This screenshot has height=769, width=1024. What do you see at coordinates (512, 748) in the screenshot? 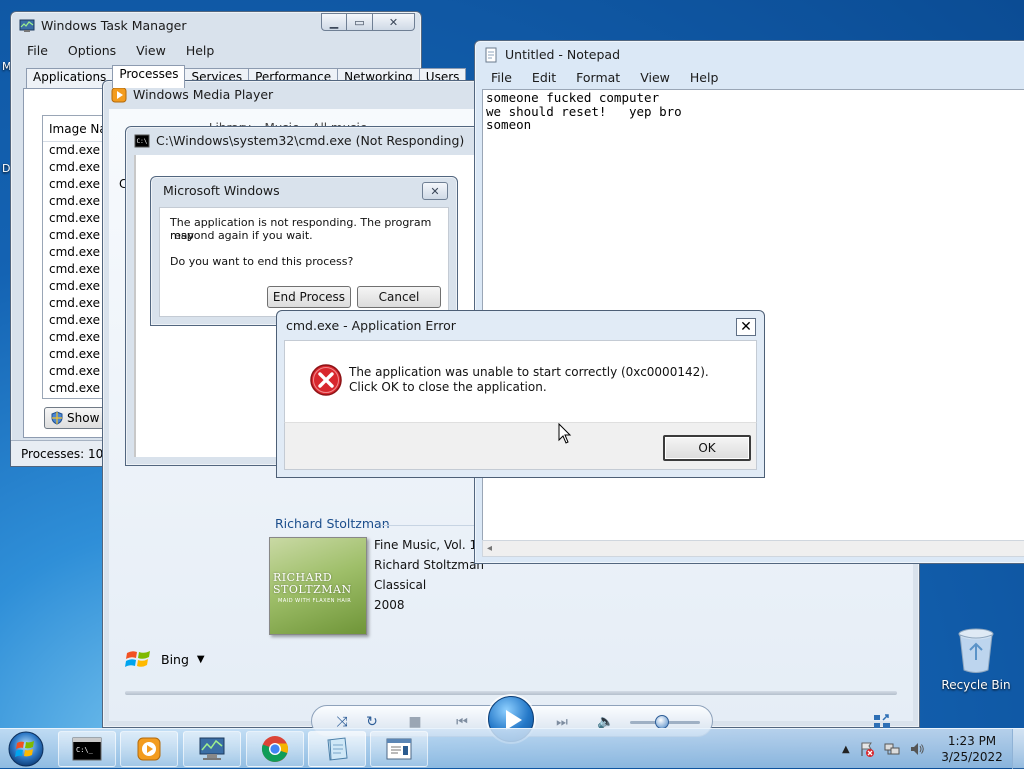
I see `taskbar: C:\_ ▲ 1:23 PM 3/25/2022` at bounding box center [512, 748].